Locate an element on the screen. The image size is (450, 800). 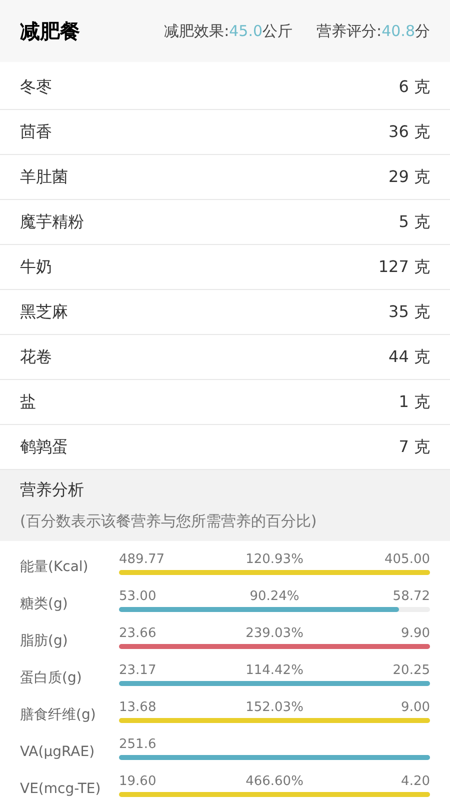
food-amount: 35 克 is located at coordinates (409, 312).